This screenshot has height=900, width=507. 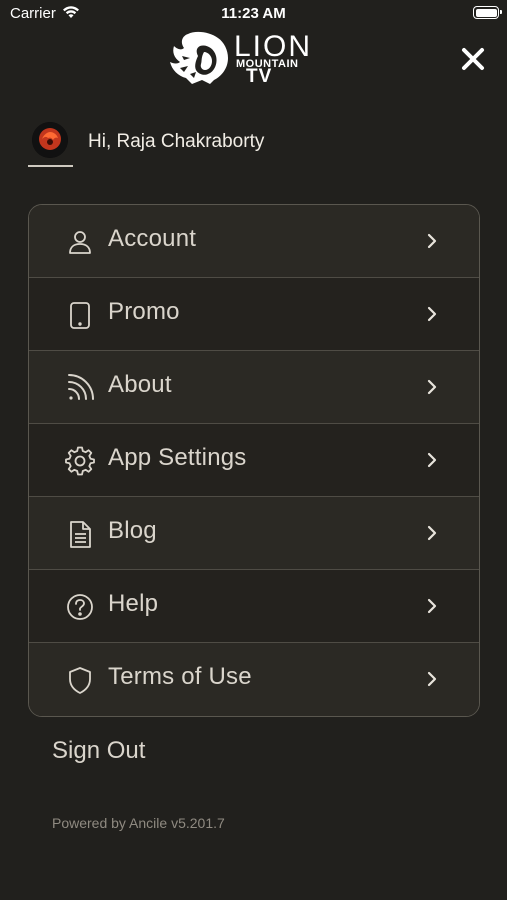 What do you see at coordinates (180, 676) in the screenshot?
I see `menu-item-label: Terms of Use` at bounding box center [180, 676].